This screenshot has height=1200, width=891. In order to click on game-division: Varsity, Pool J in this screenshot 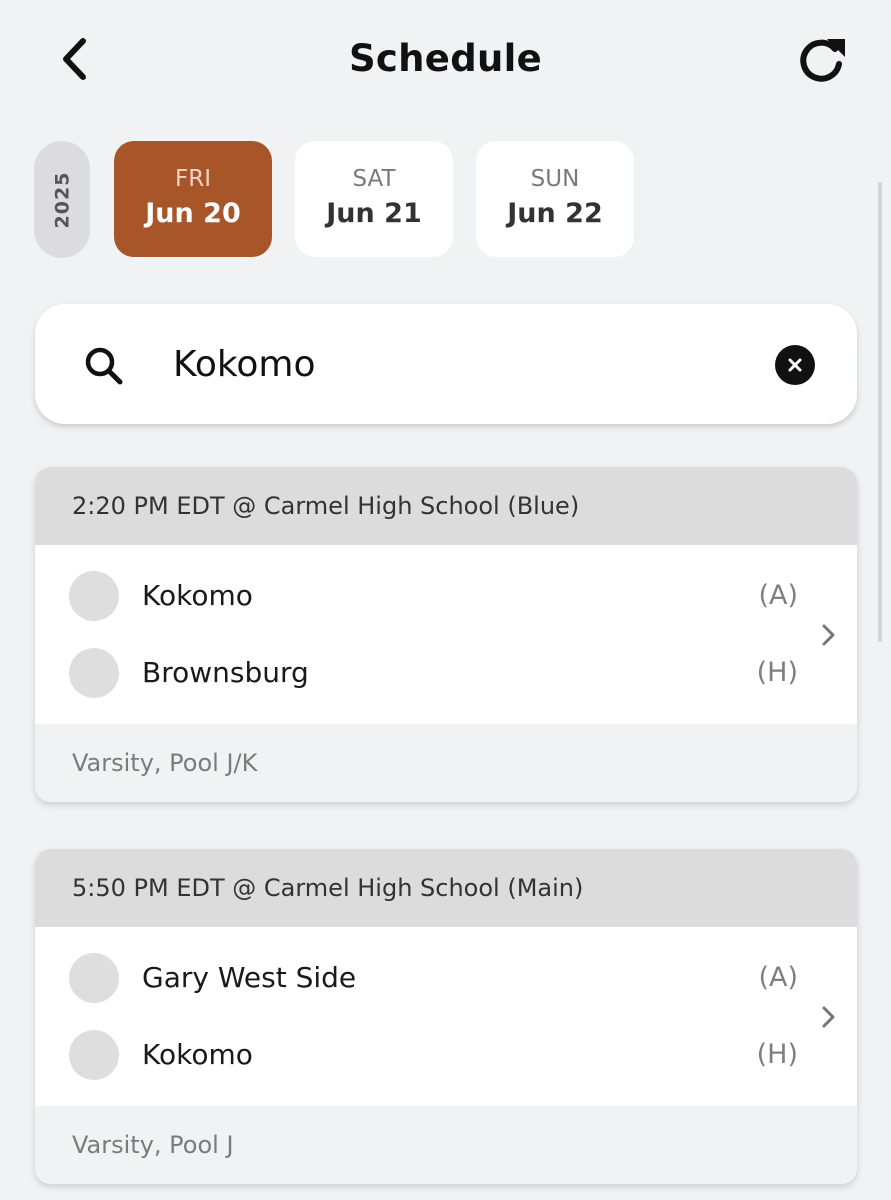, I will do `click(153, 1145)`.